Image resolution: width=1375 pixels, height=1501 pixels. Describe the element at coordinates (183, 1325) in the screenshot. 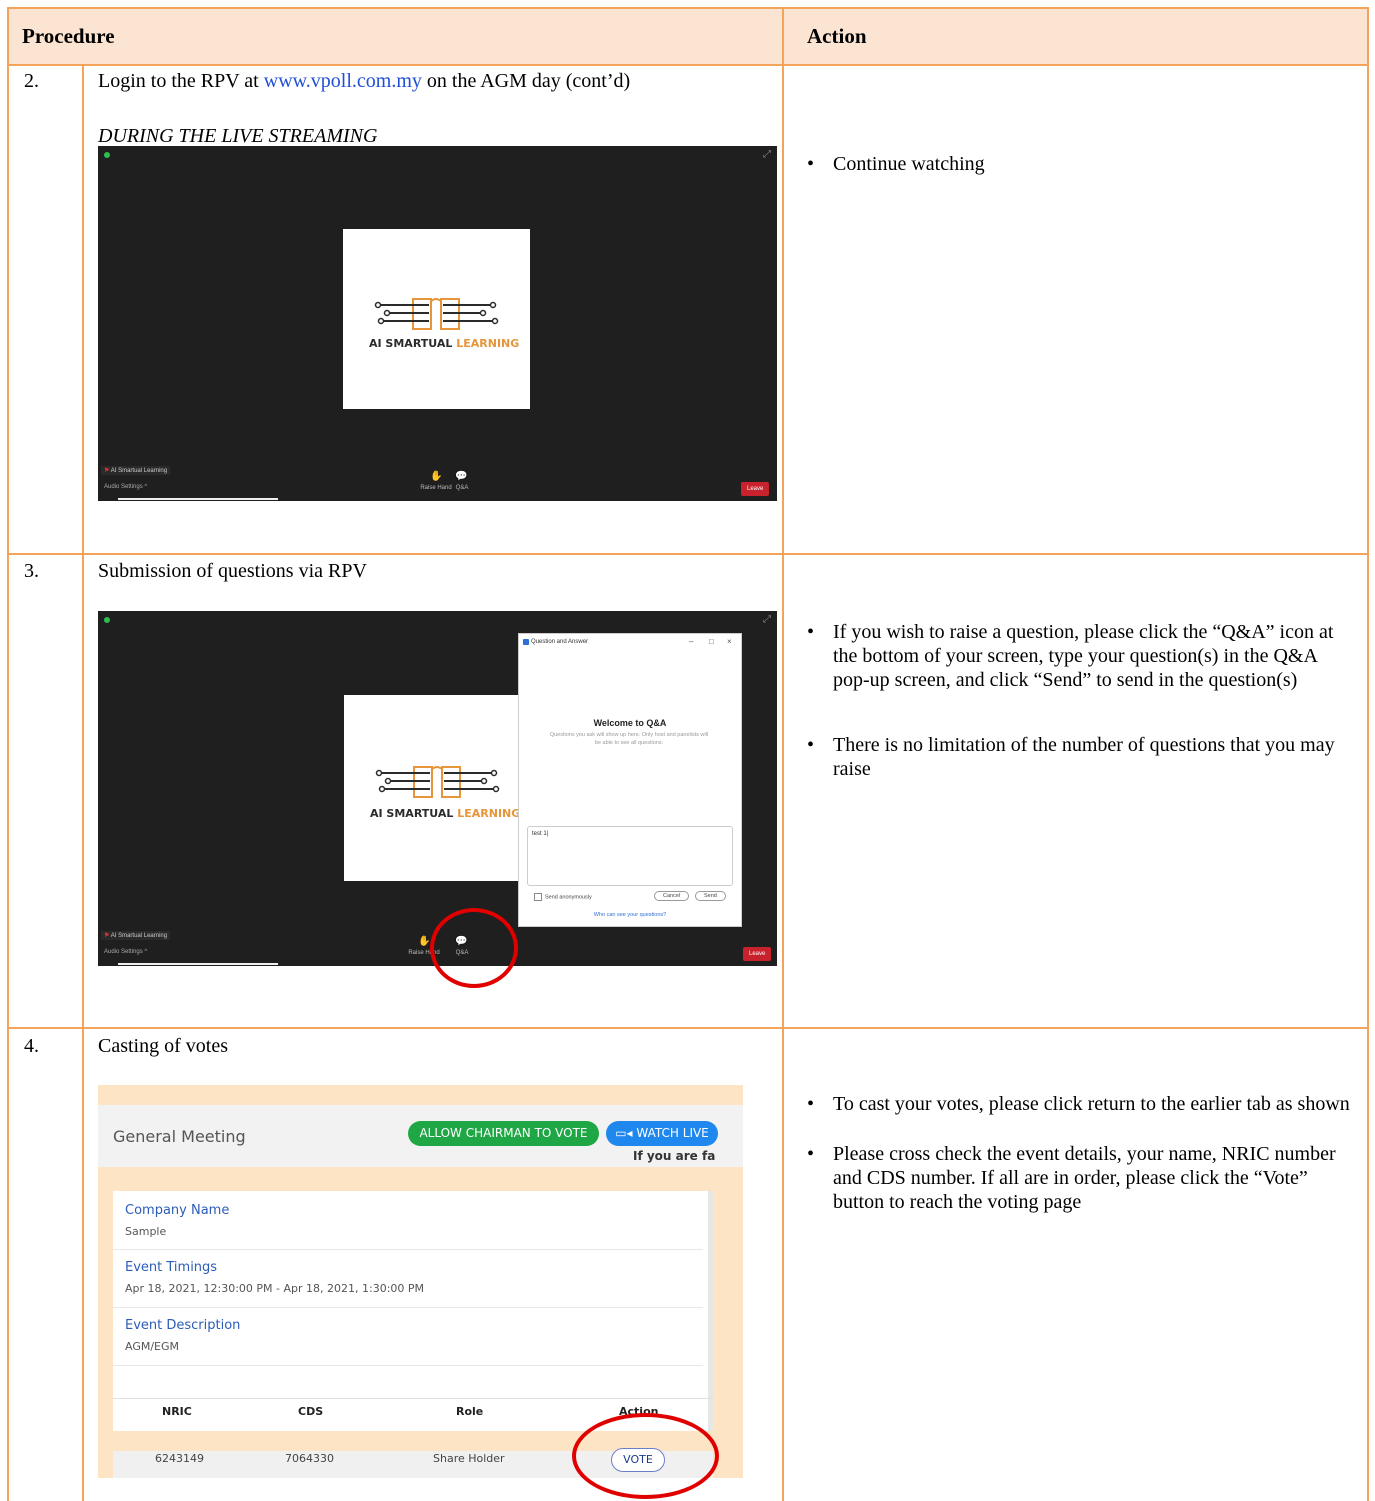

I see `event-description-label: Event Description` at that location.